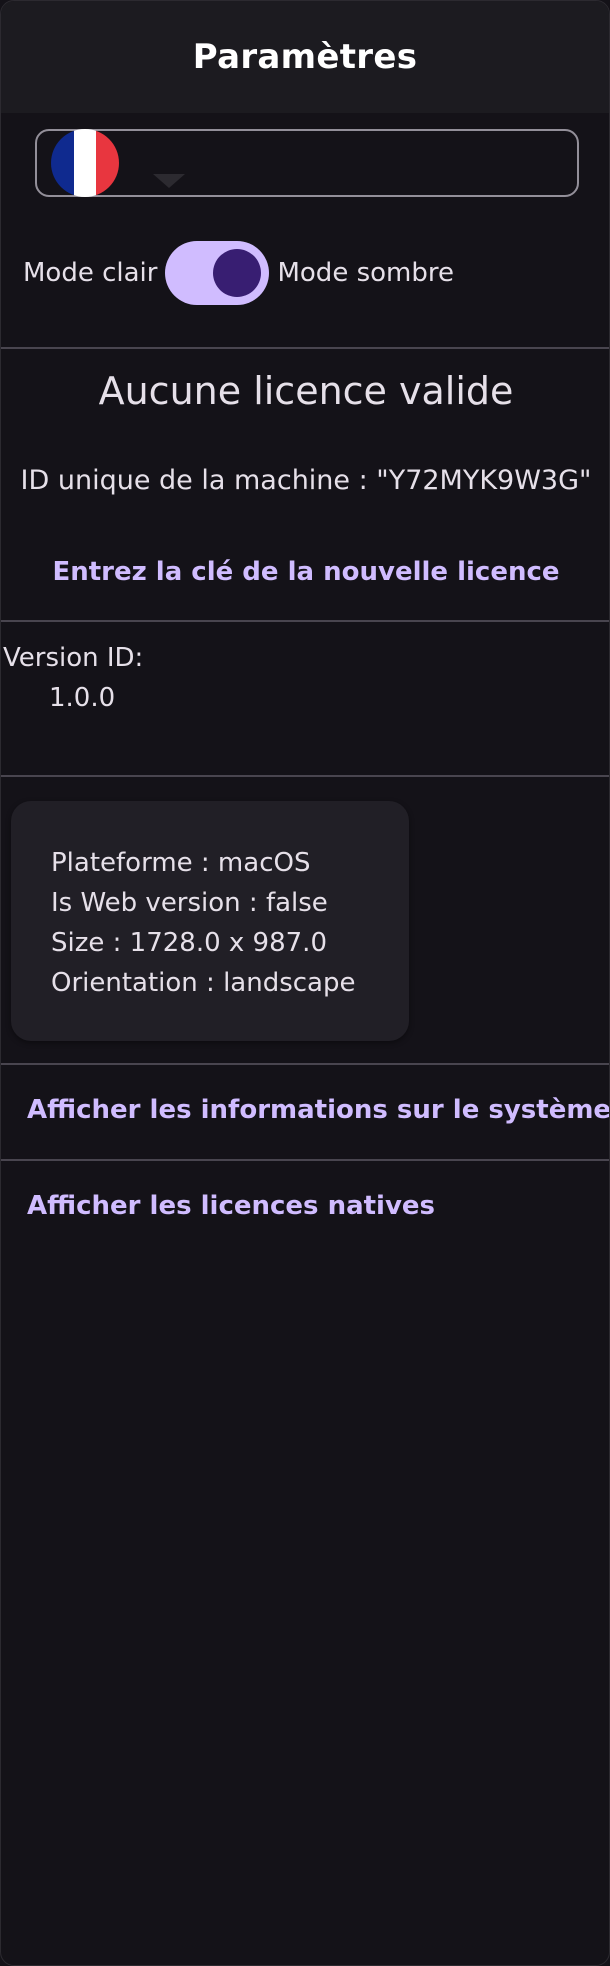  I want to click on theme-toggle-row: Mode clair Mode sombre, so click(238, 273).